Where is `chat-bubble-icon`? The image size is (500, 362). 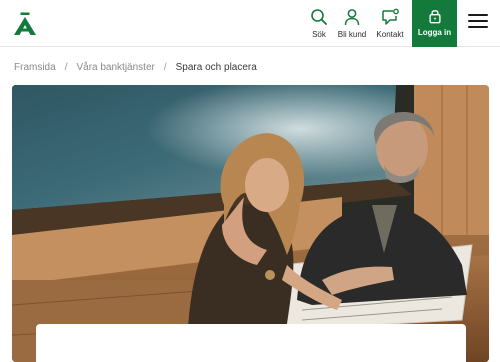
chat-bubble-icon is located at coordinates (390, 16).